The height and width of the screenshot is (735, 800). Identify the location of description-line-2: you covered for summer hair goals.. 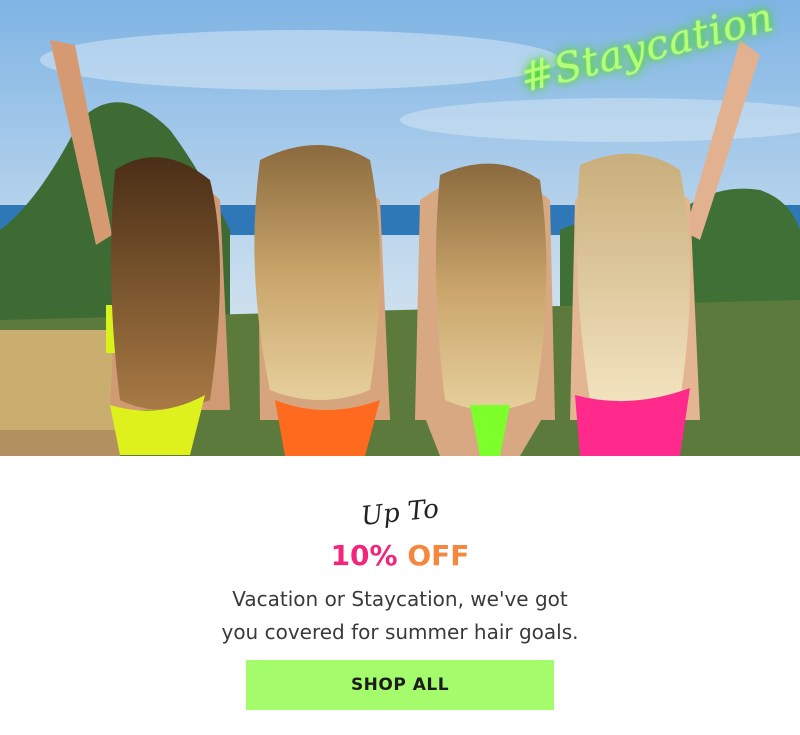
(400, 632).